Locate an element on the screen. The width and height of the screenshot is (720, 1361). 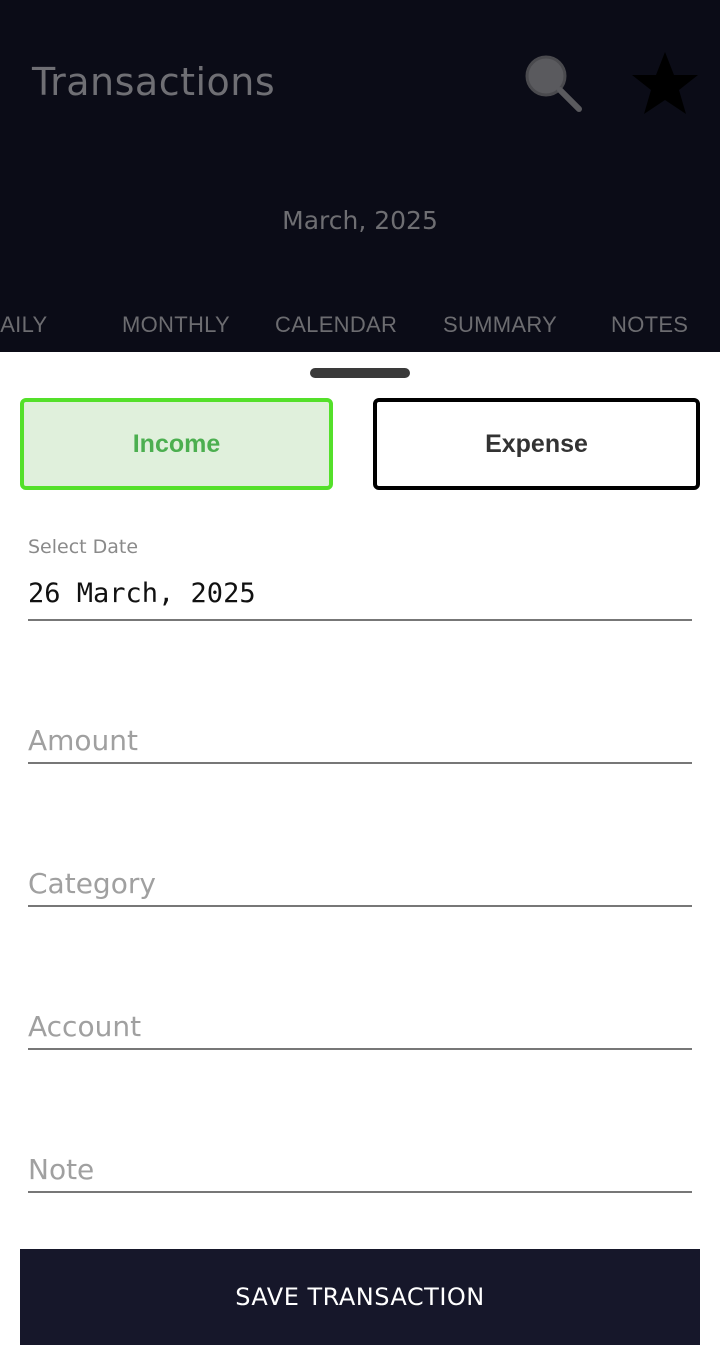
category-field-underline is located at coordinates (360, 906).